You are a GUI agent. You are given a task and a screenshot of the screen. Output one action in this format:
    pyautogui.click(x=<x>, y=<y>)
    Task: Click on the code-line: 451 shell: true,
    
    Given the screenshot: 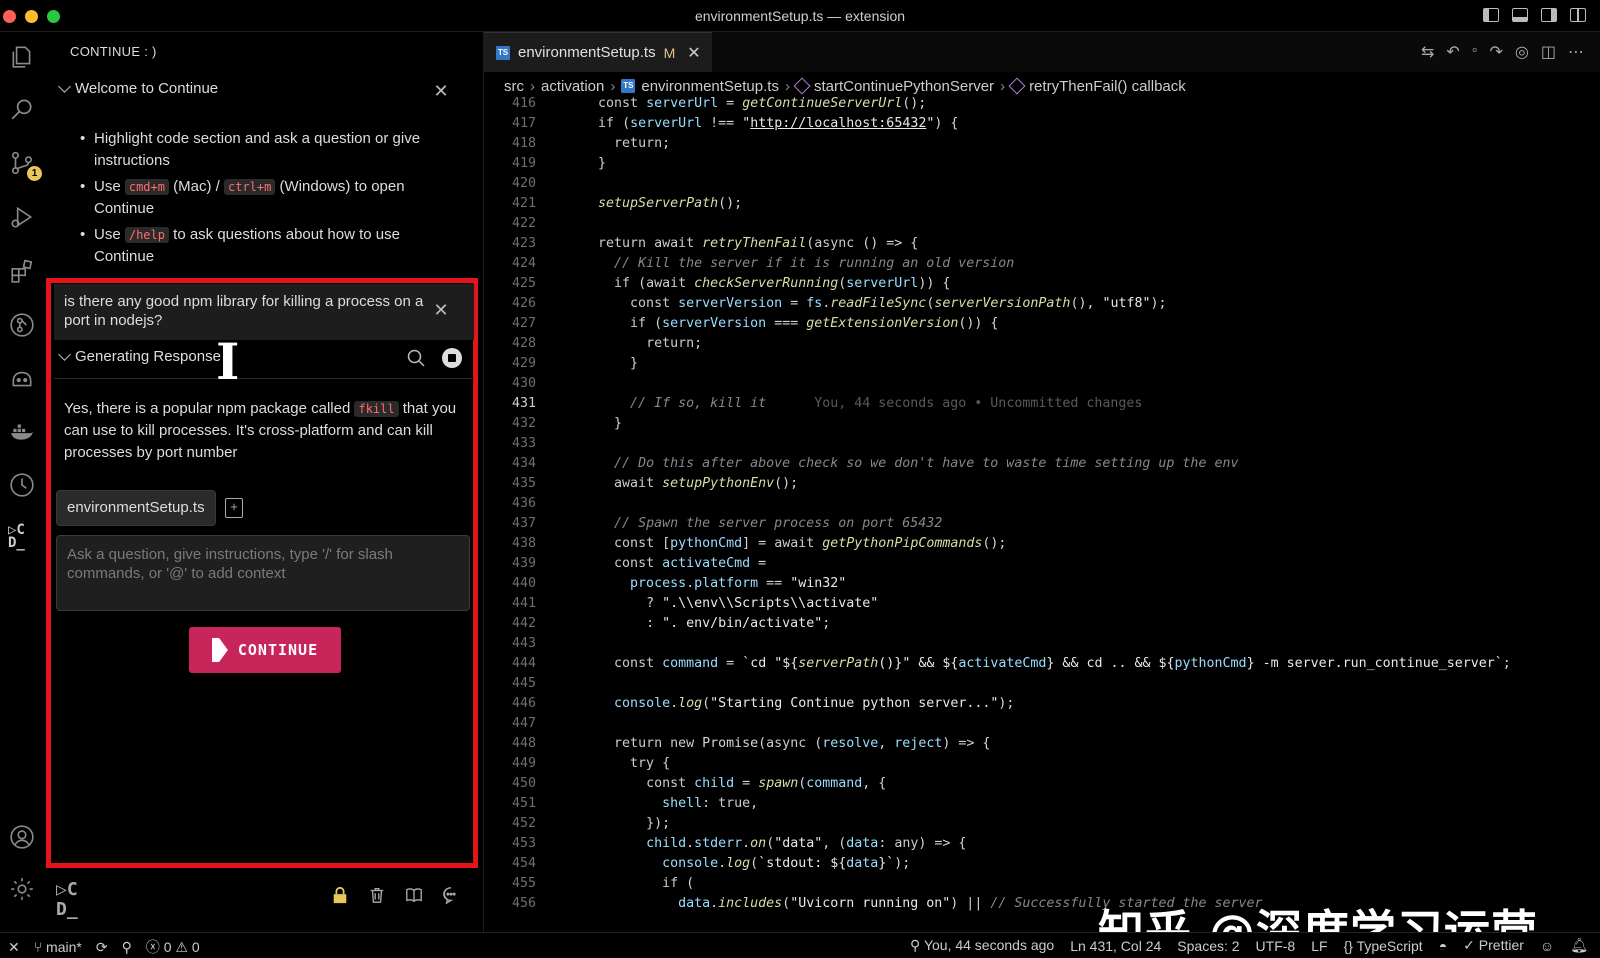 What is the action you would take?
    pyautogui.click(x=1034, y=804)
    